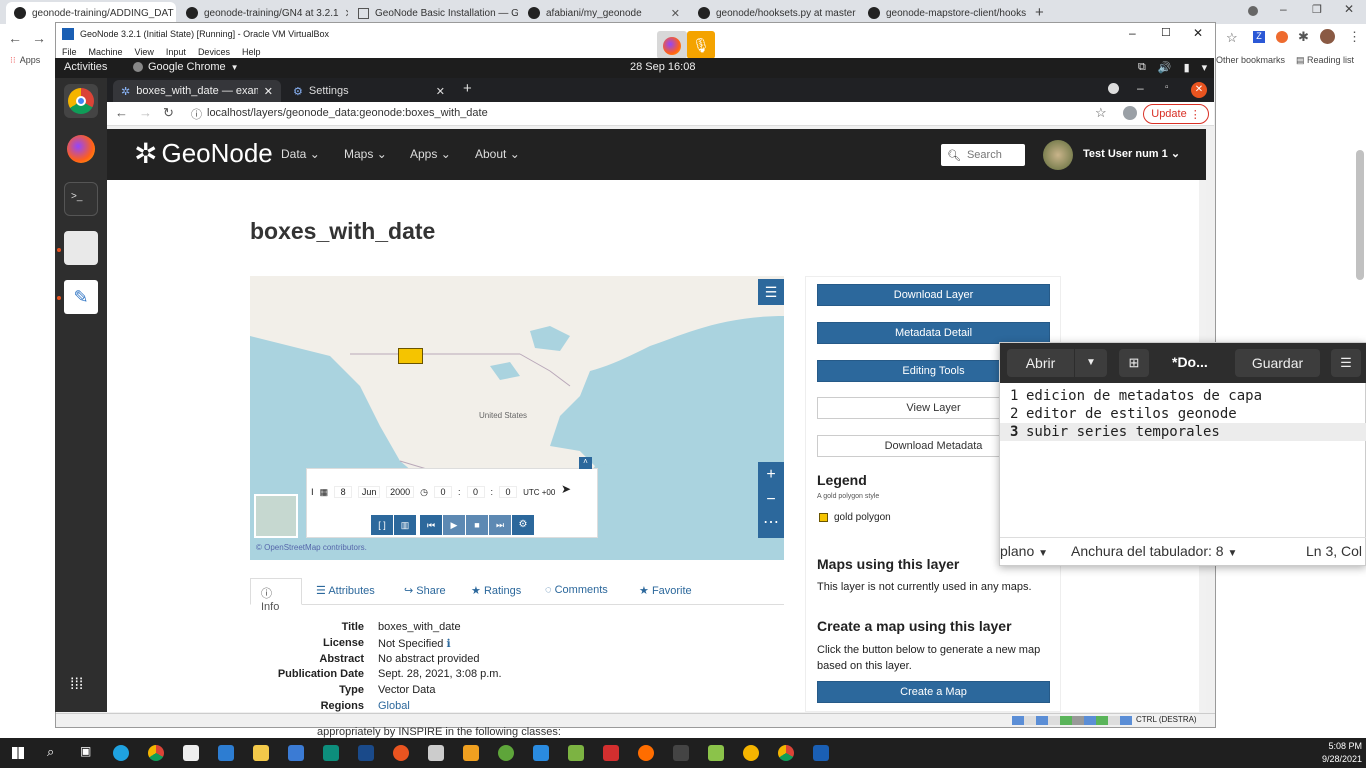  What do you see at coordinates (821, 753) in the screenshot?
I see `virtualbox-icon` at bounding box center [821, 753].